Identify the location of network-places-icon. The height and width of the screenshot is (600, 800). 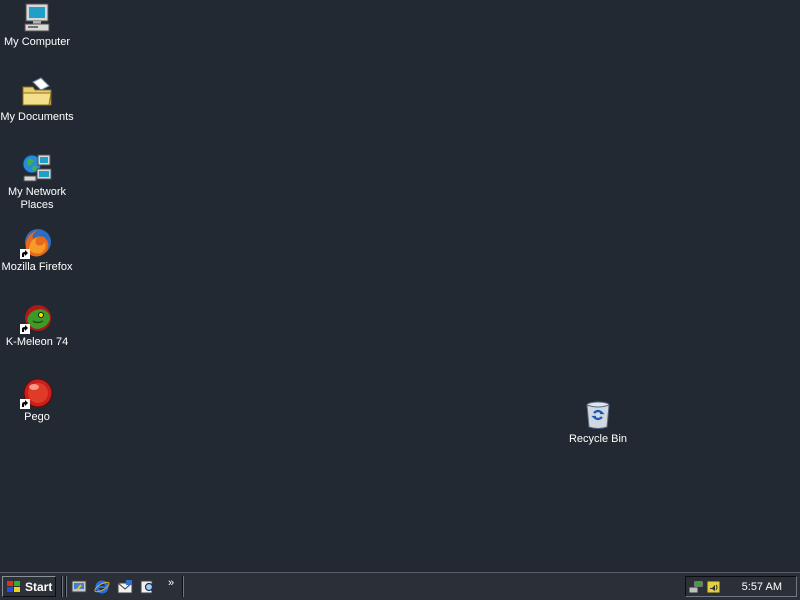
(37, 168).